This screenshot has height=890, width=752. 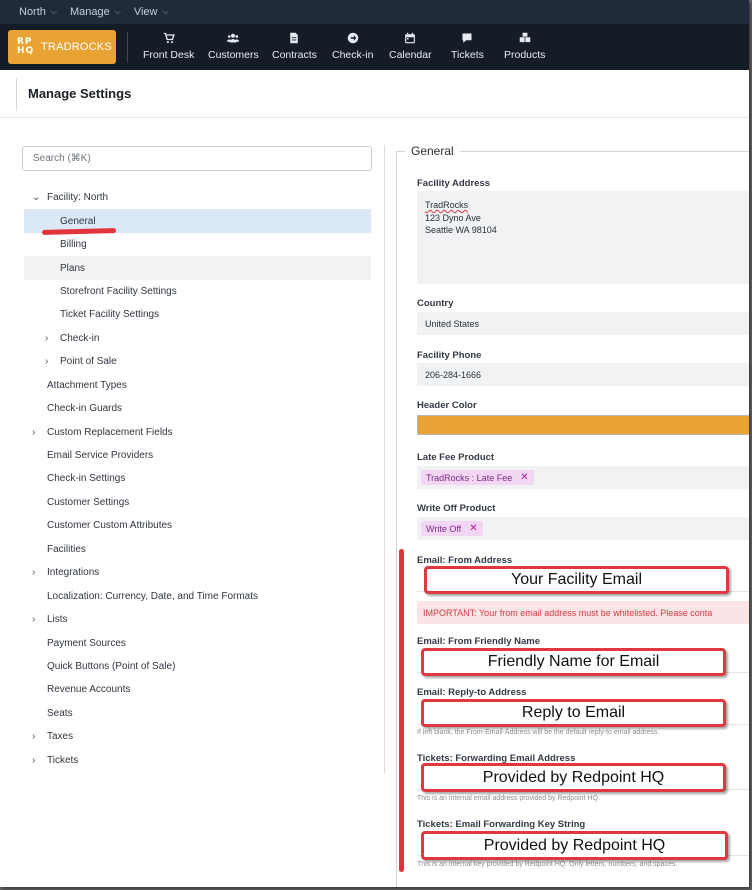 What do you see at coordinates (583, 237) in the screenshot?
I see `facility-address-textarea: TradRocks 123 Dyno Ave Seattle WA 98104` at bounding box center [583, 237].